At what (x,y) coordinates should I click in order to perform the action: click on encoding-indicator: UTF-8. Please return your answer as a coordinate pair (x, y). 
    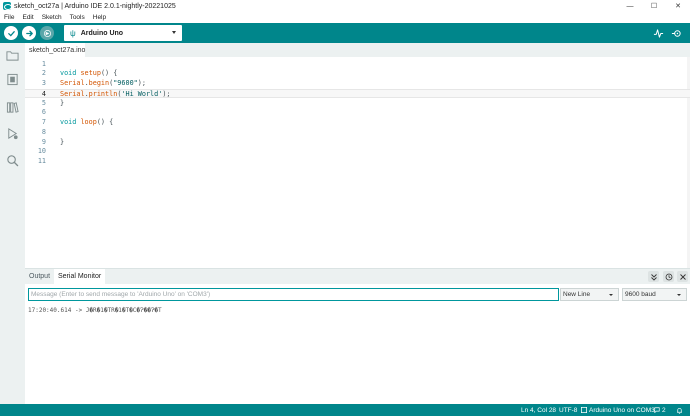
    Looking at the image, I should click on (568, 410).